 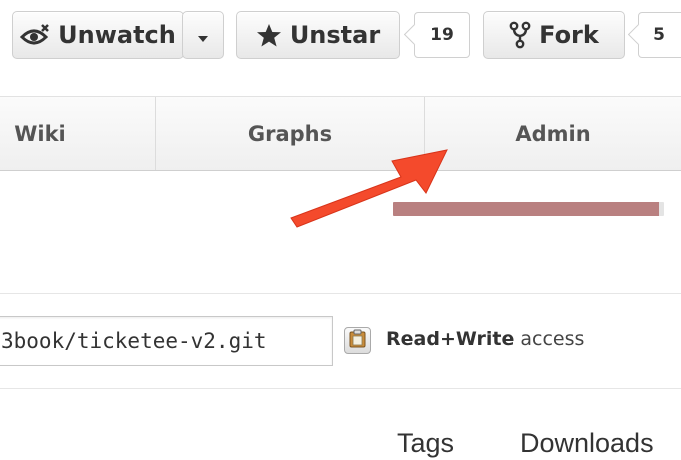 What do you see at coordinates (549, 339) in the screenshot?
I see `access-level-suffix: access` at bounding box center [549, 339].